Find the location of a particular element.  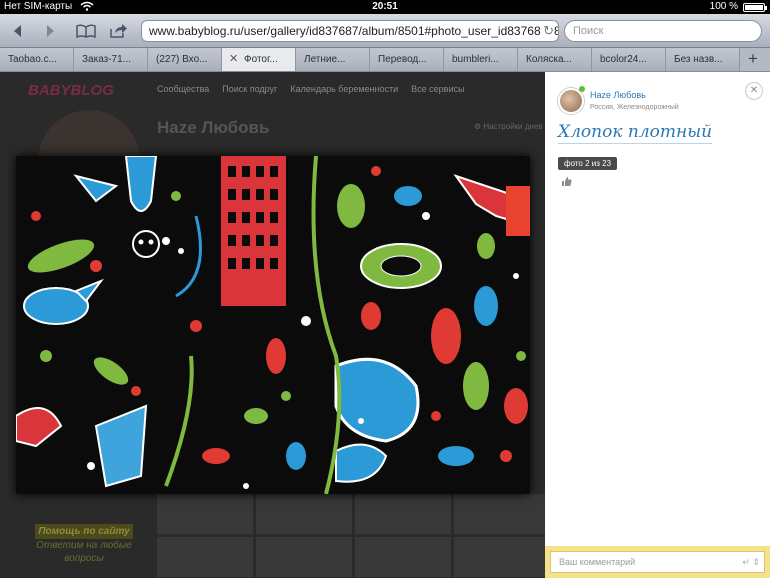

diary-settings-link: ⚙ Настройки днев is located at coordinates (508, 126).